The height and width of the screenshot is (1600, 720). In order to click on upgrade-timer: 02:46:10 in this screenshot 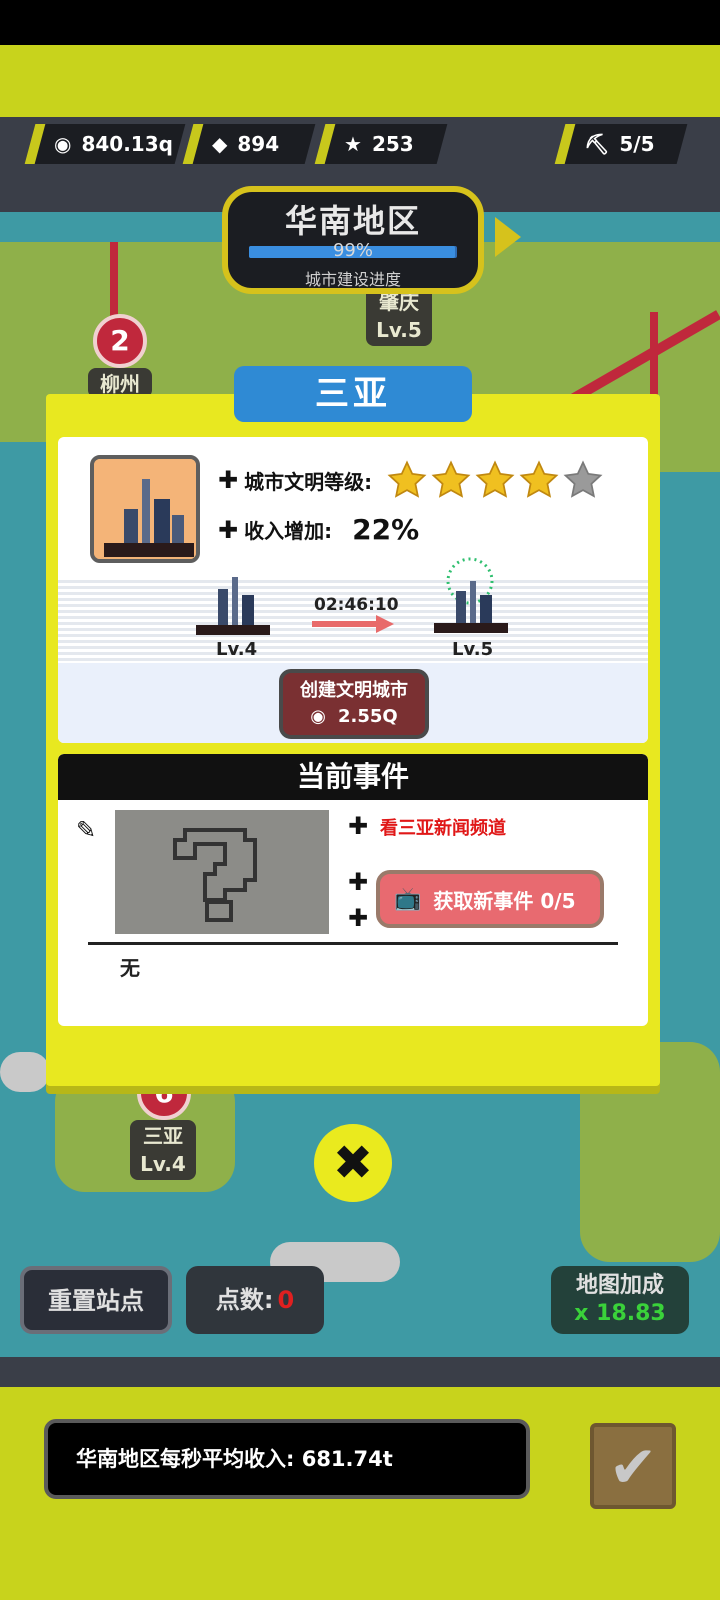, I will do `click(356, 605)`.